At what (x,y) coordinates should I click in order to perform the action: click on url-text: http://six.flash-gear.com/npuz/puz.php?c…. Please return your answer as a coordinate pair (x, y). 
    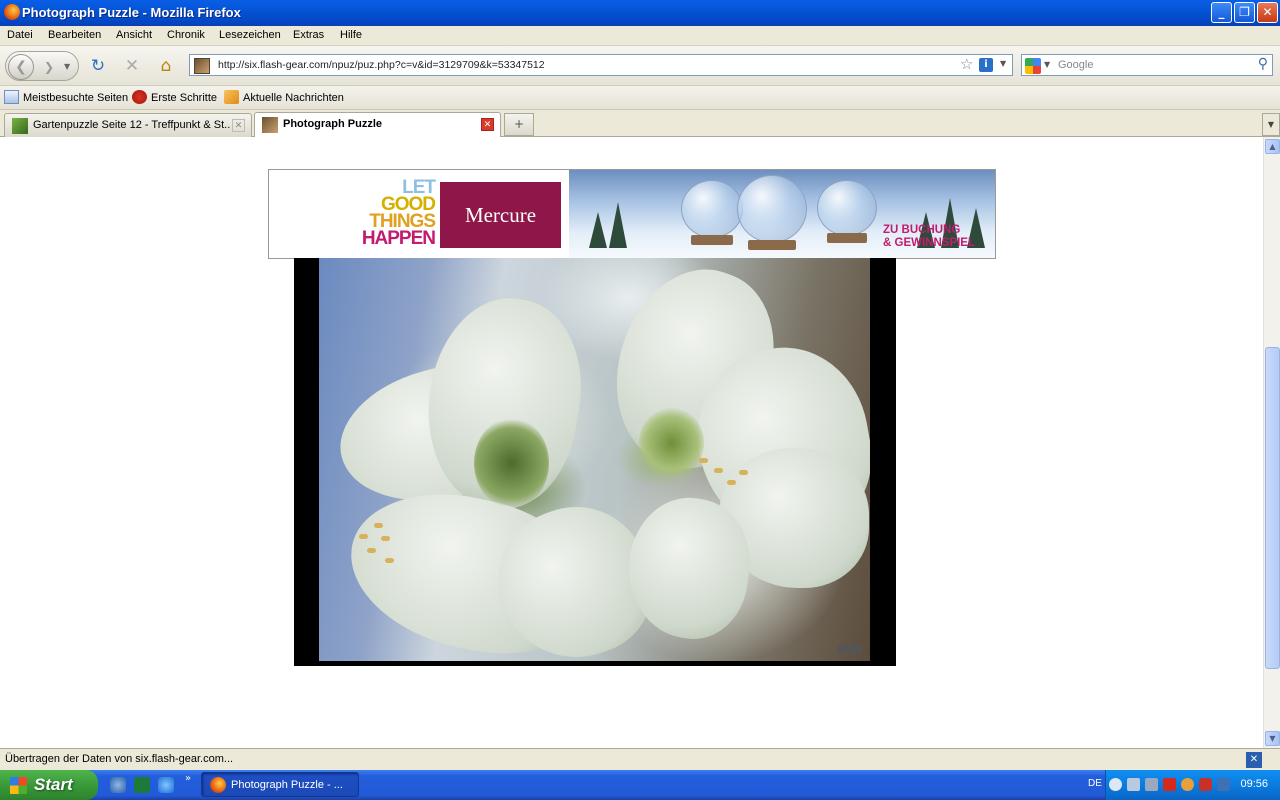
    Looking at the image, I should click on (381, 65).